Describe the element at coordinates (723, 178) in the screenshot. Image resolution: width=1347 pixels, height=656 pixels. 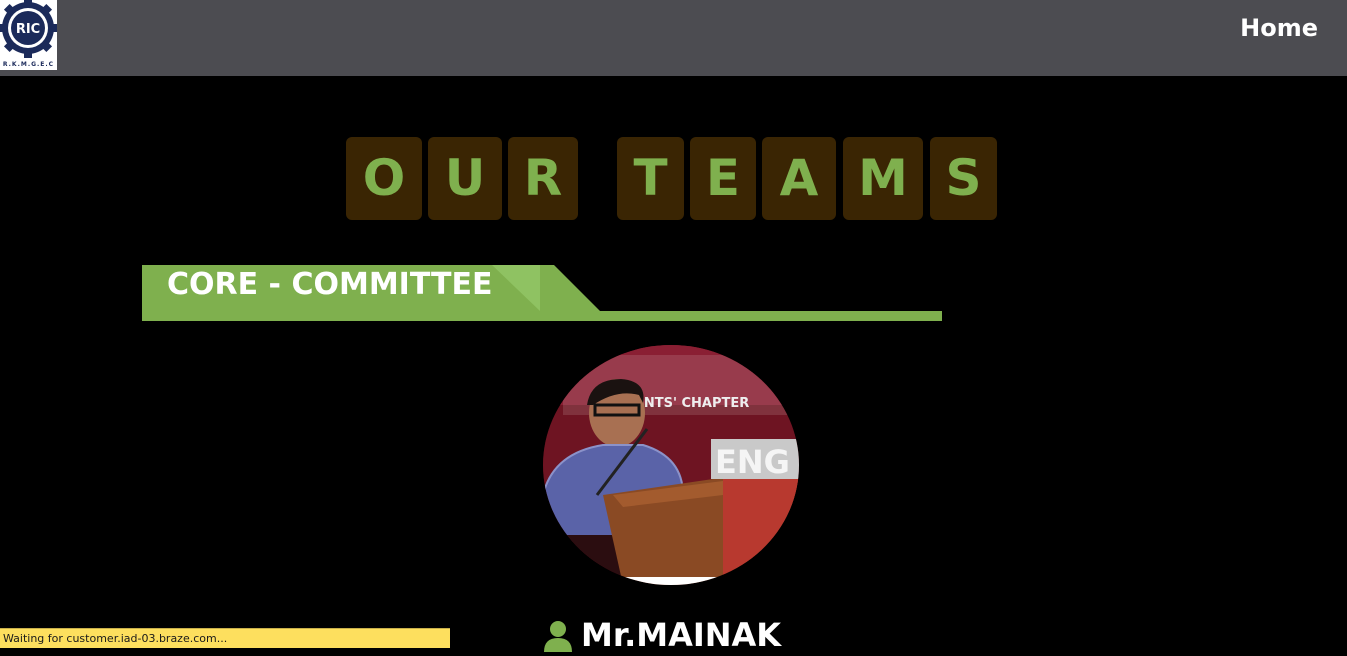
I see `title-tile: E` at that location.